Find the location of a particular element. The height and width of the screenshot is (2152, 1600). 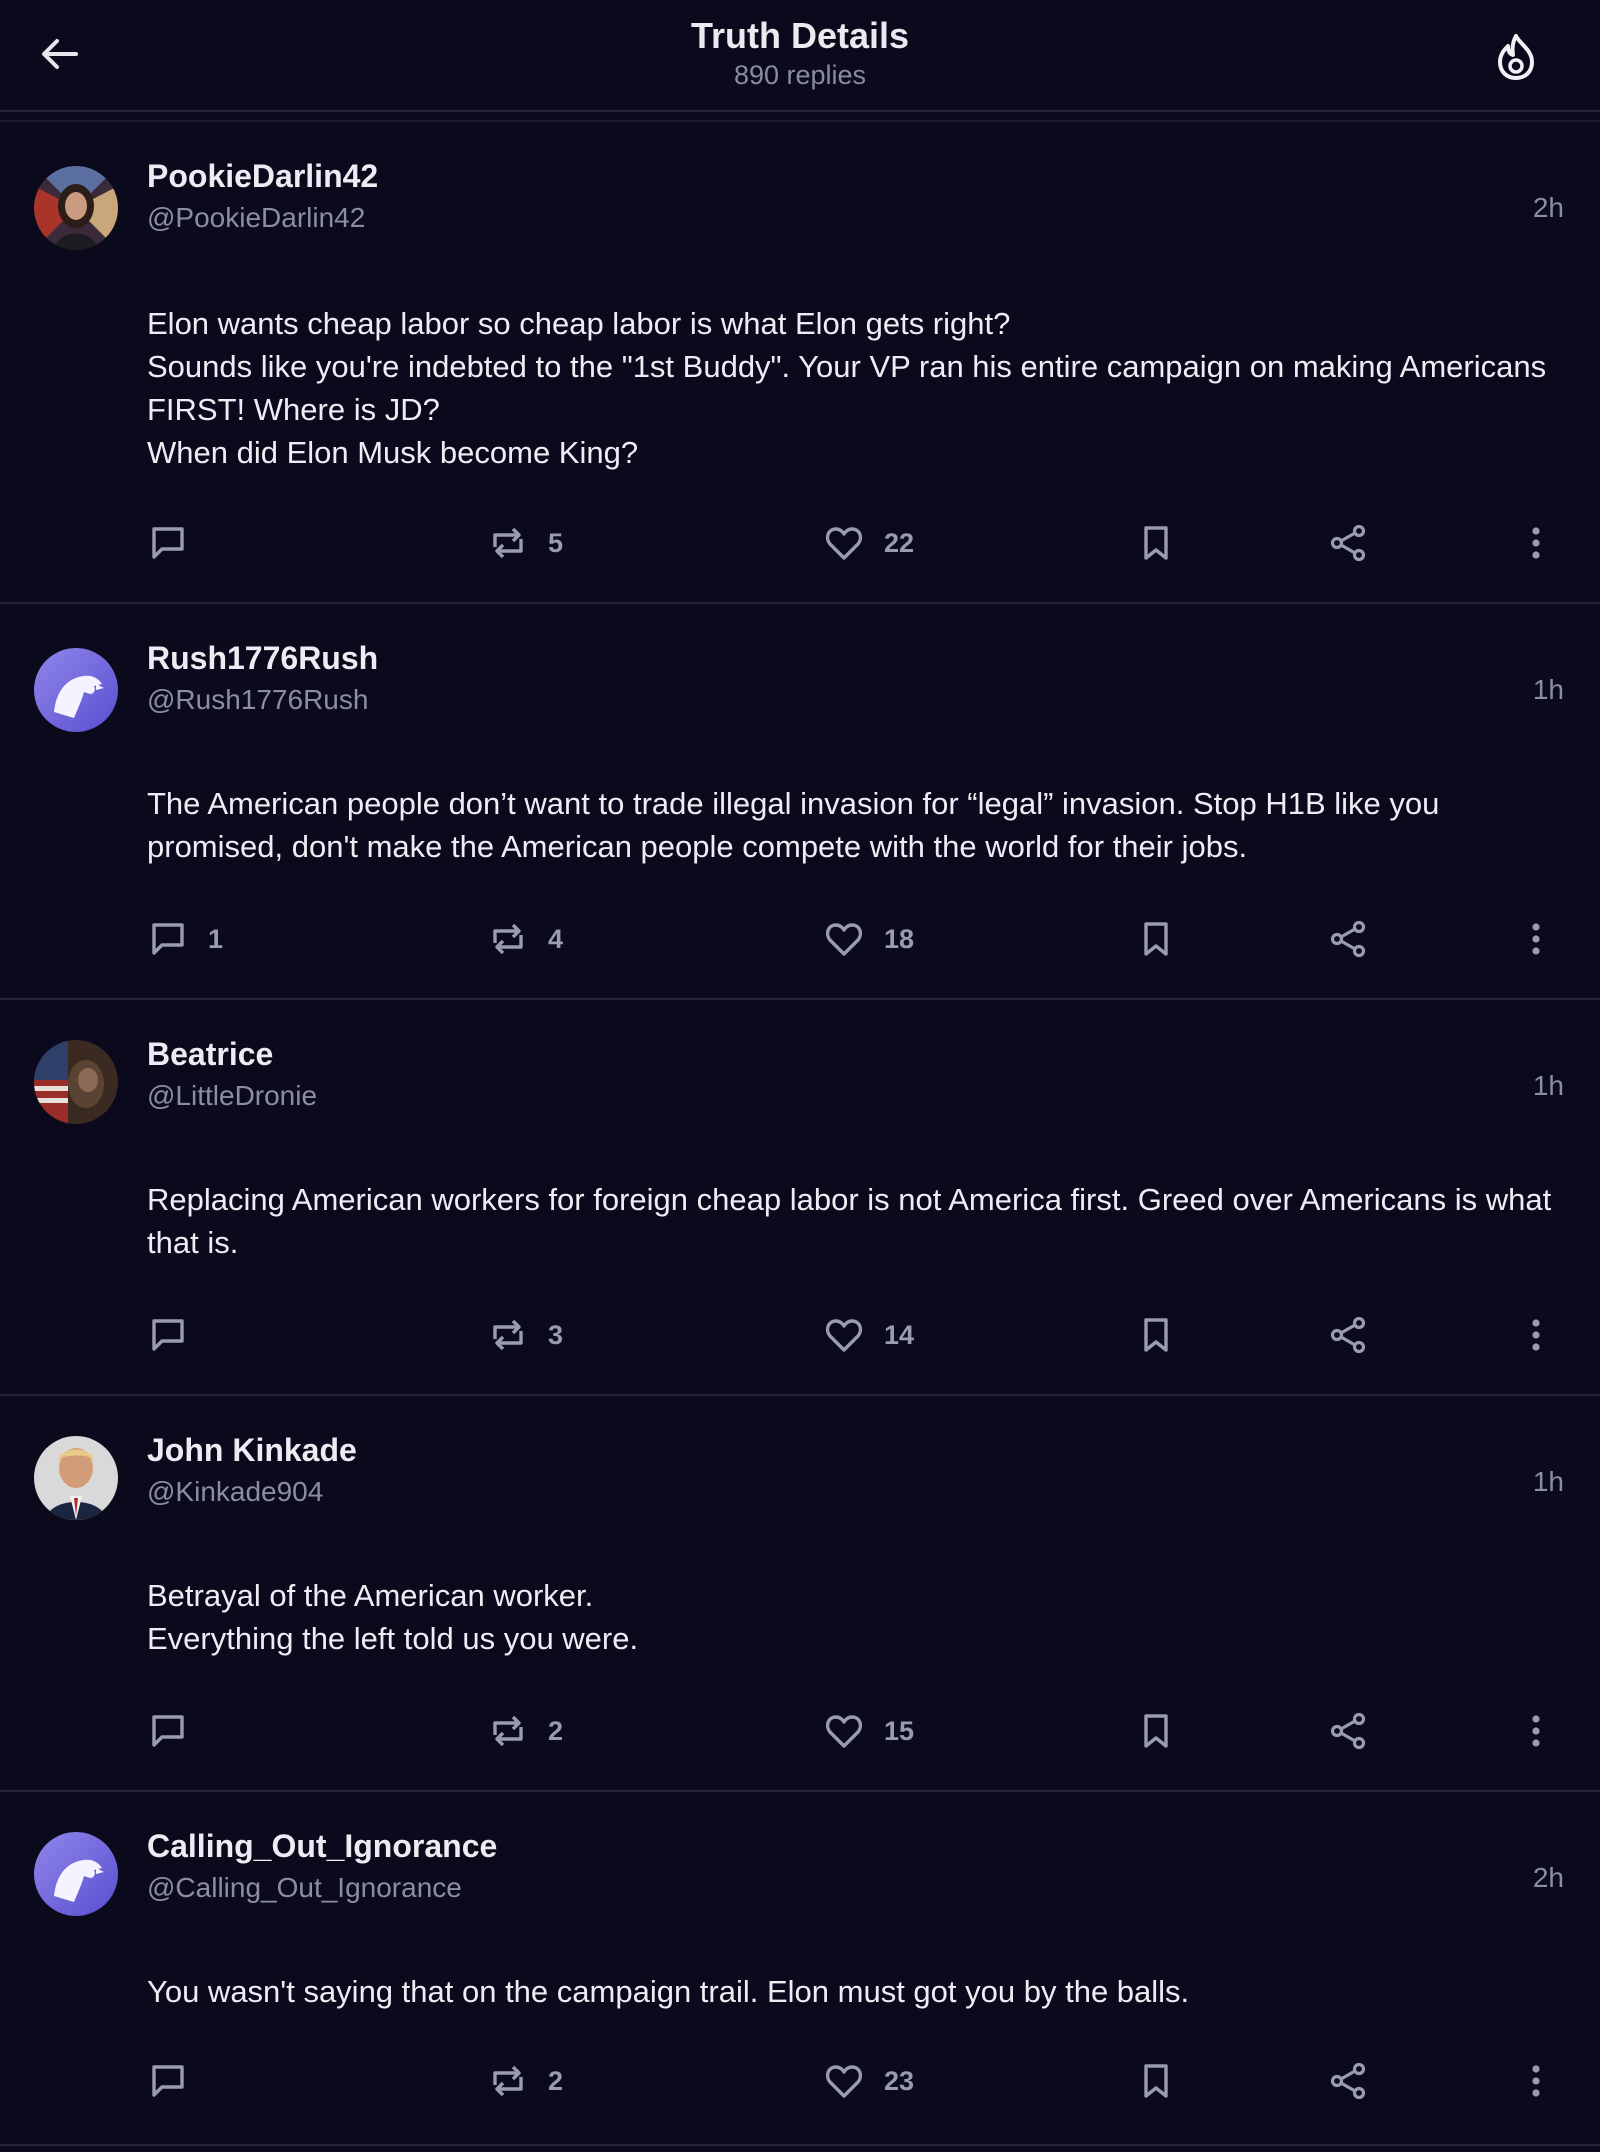

reply-count-label: 1 is located at coordinates (216, 938).